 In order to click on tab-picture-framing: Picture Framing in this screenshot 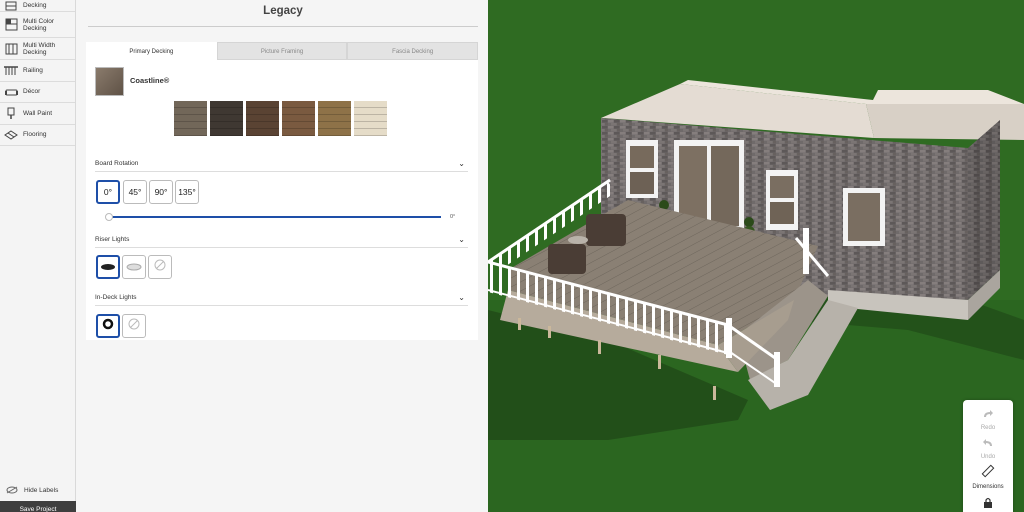, I will do `click(282, 51)`.